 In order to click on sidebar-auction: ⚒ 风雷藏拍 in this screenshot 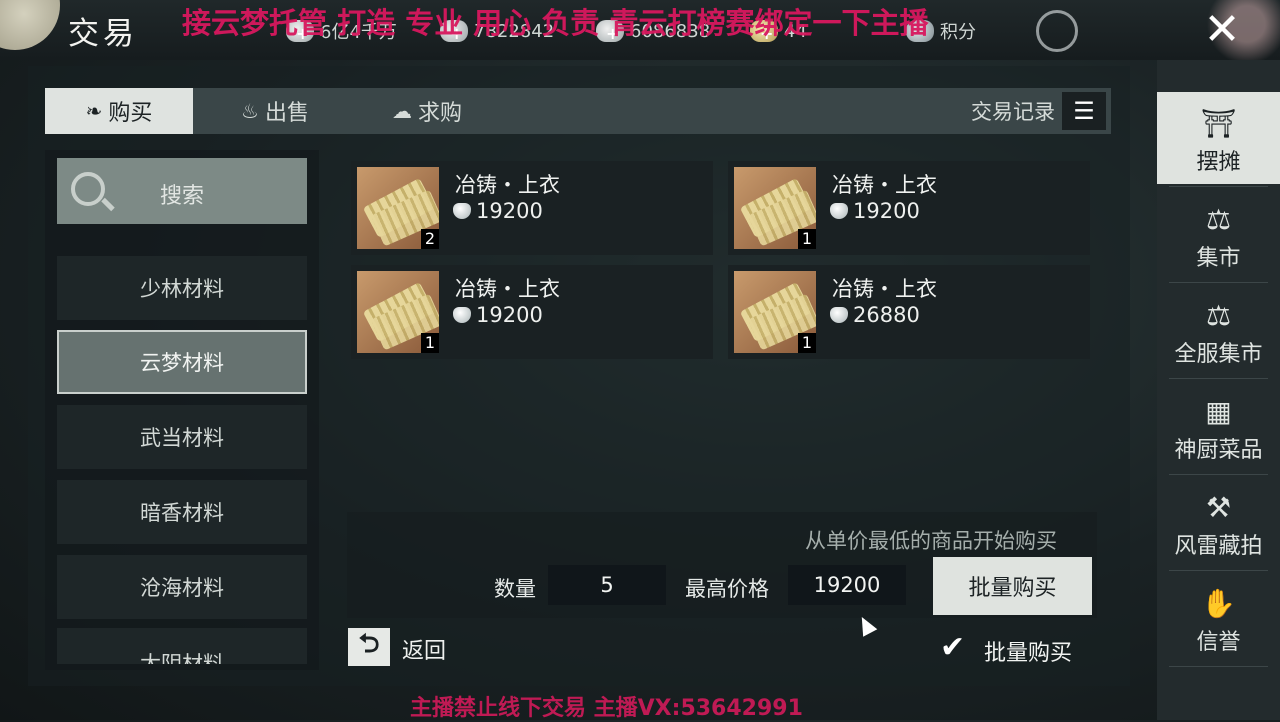, I will do `click(1218, 523)`.